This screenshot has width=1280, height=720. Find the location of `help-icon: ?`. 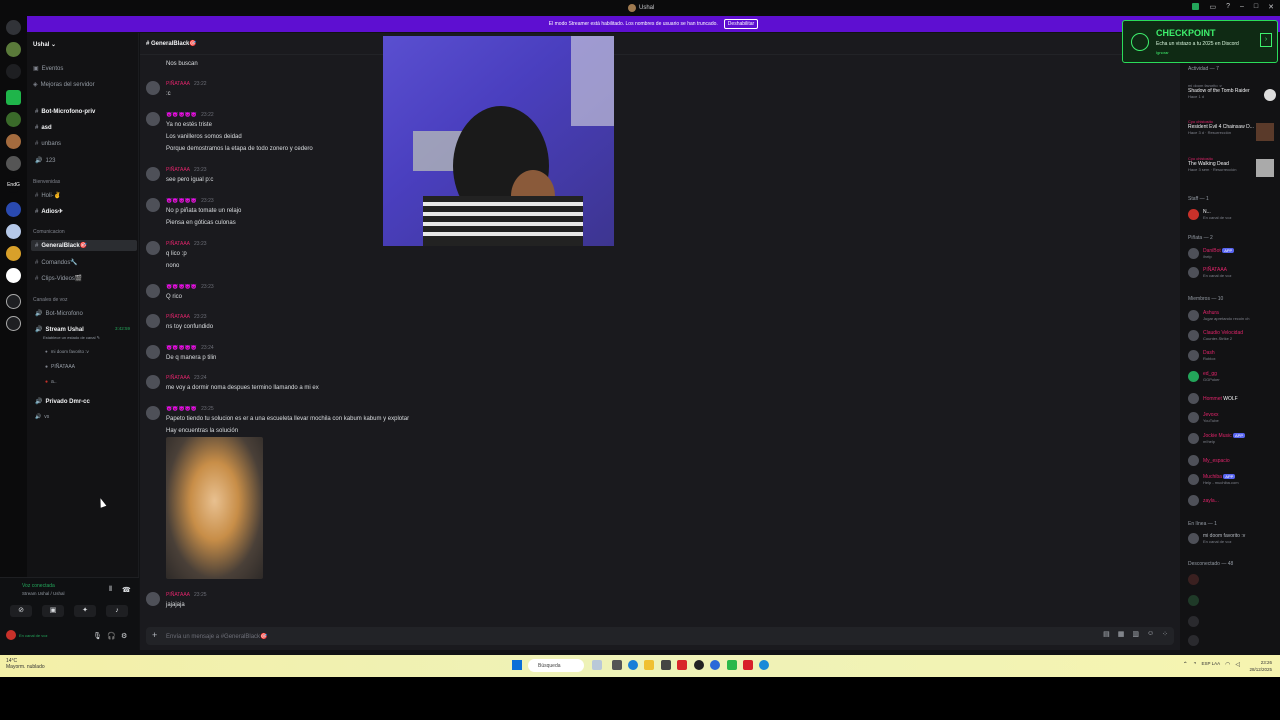

help-icon: ? is located at coordinates (1228, 7).